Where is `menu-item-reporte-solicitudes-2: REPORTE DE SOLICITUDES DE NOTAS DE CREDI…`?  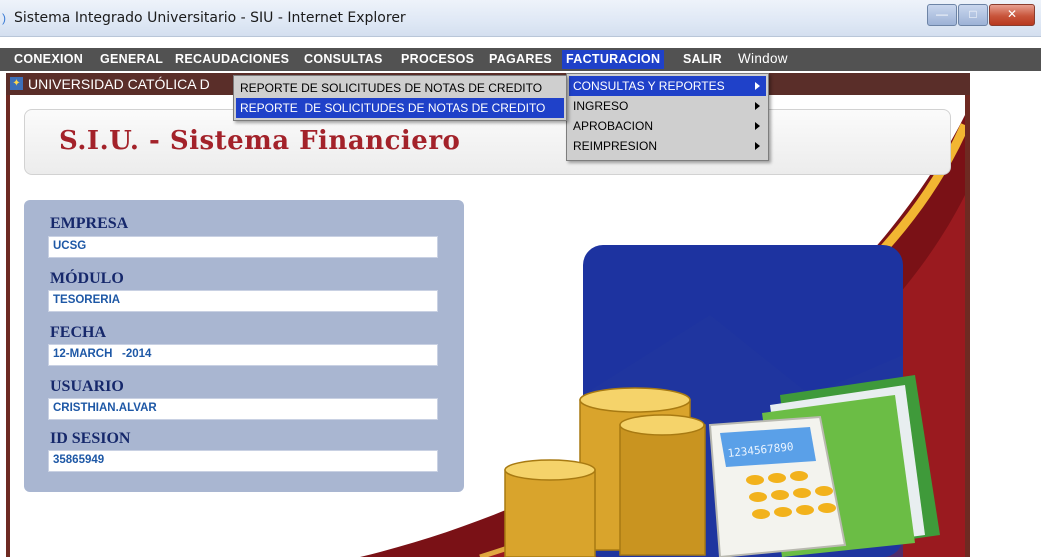 menu-item-reporte-solicitudes-2: REPORTE DE SOLICITUDES DE NOTAS DE CREDI… is located at coordinates (400, 108).